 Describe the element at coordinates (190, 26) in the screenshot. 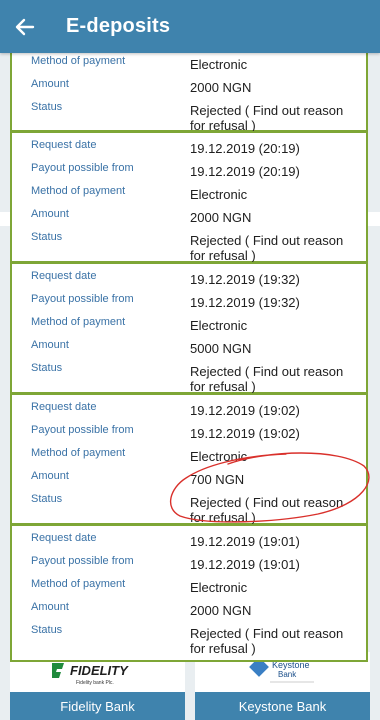

I see `app-bar: E-deposits` at that location.